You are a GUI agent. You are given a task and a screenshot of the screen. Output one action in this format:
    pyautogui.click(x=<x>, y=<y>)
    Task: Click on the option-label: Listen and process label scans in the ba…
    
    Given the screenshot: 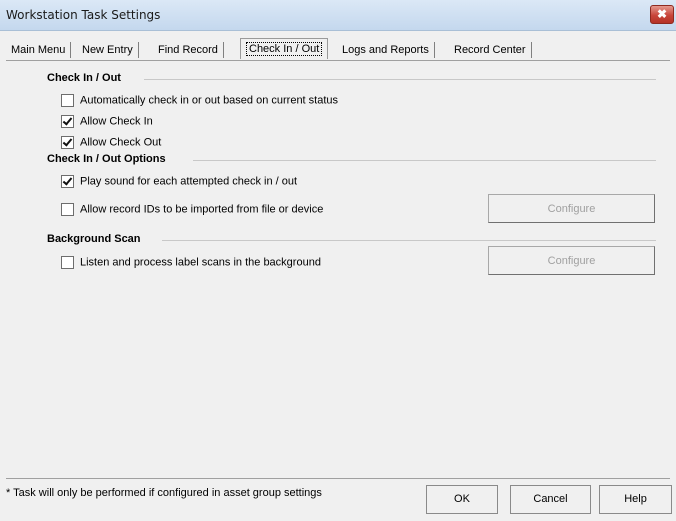 What is the action you would take?
    pyautogui.click(x=200, y=262)
    